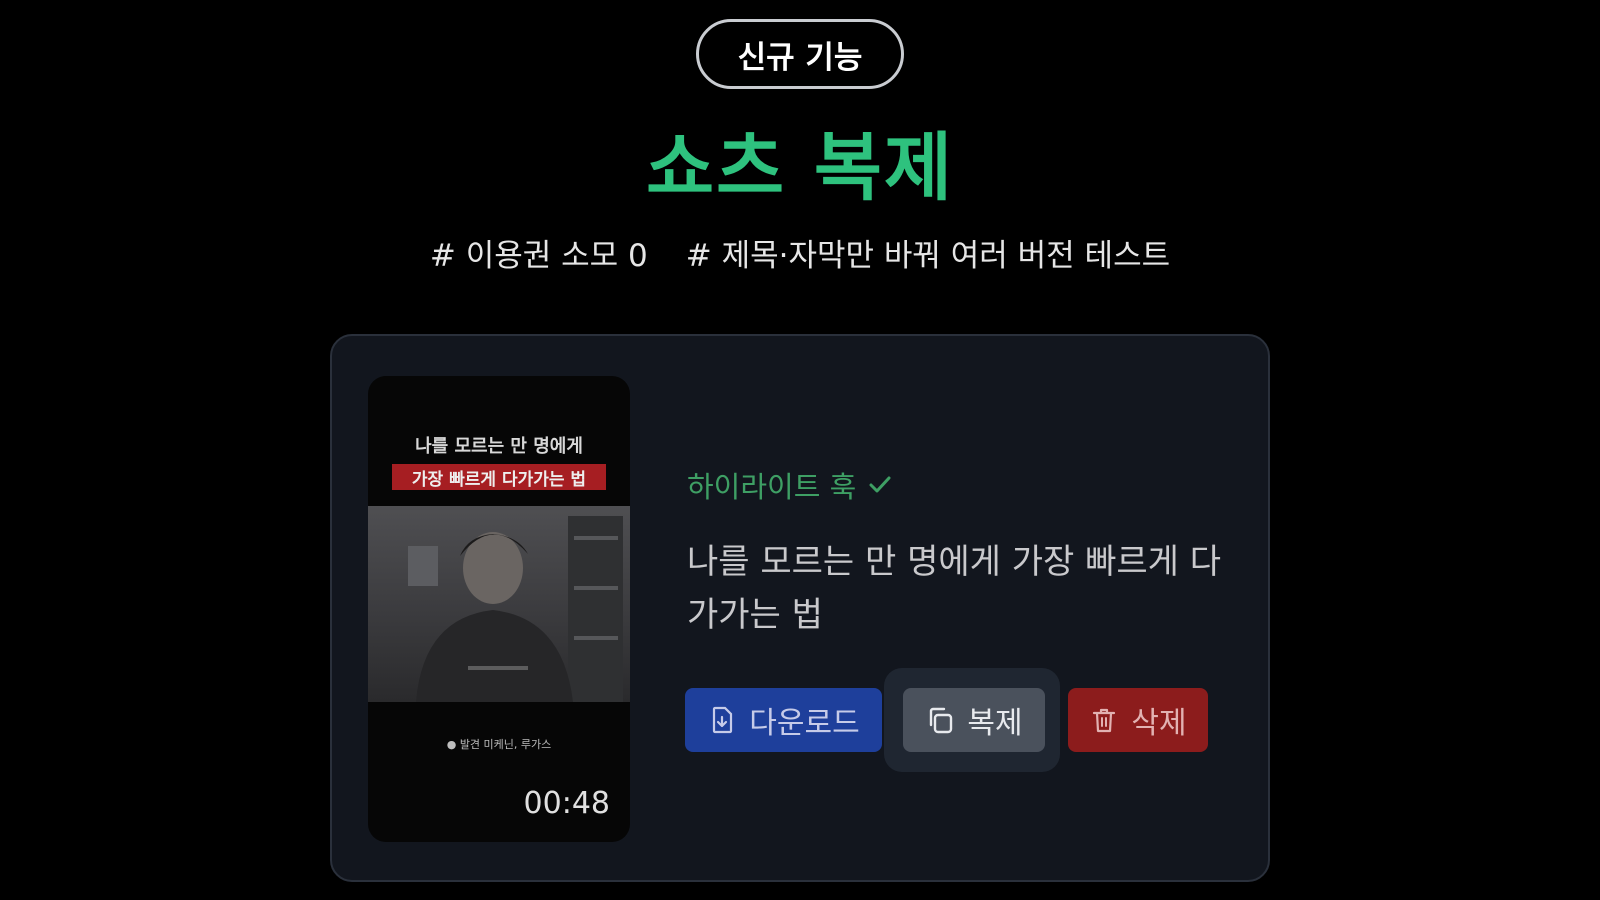  What do you see at coordinates (1159, 723) in the screenshot?
I see `delete-button-label: 삭제` at bounding box center [1159, 723].